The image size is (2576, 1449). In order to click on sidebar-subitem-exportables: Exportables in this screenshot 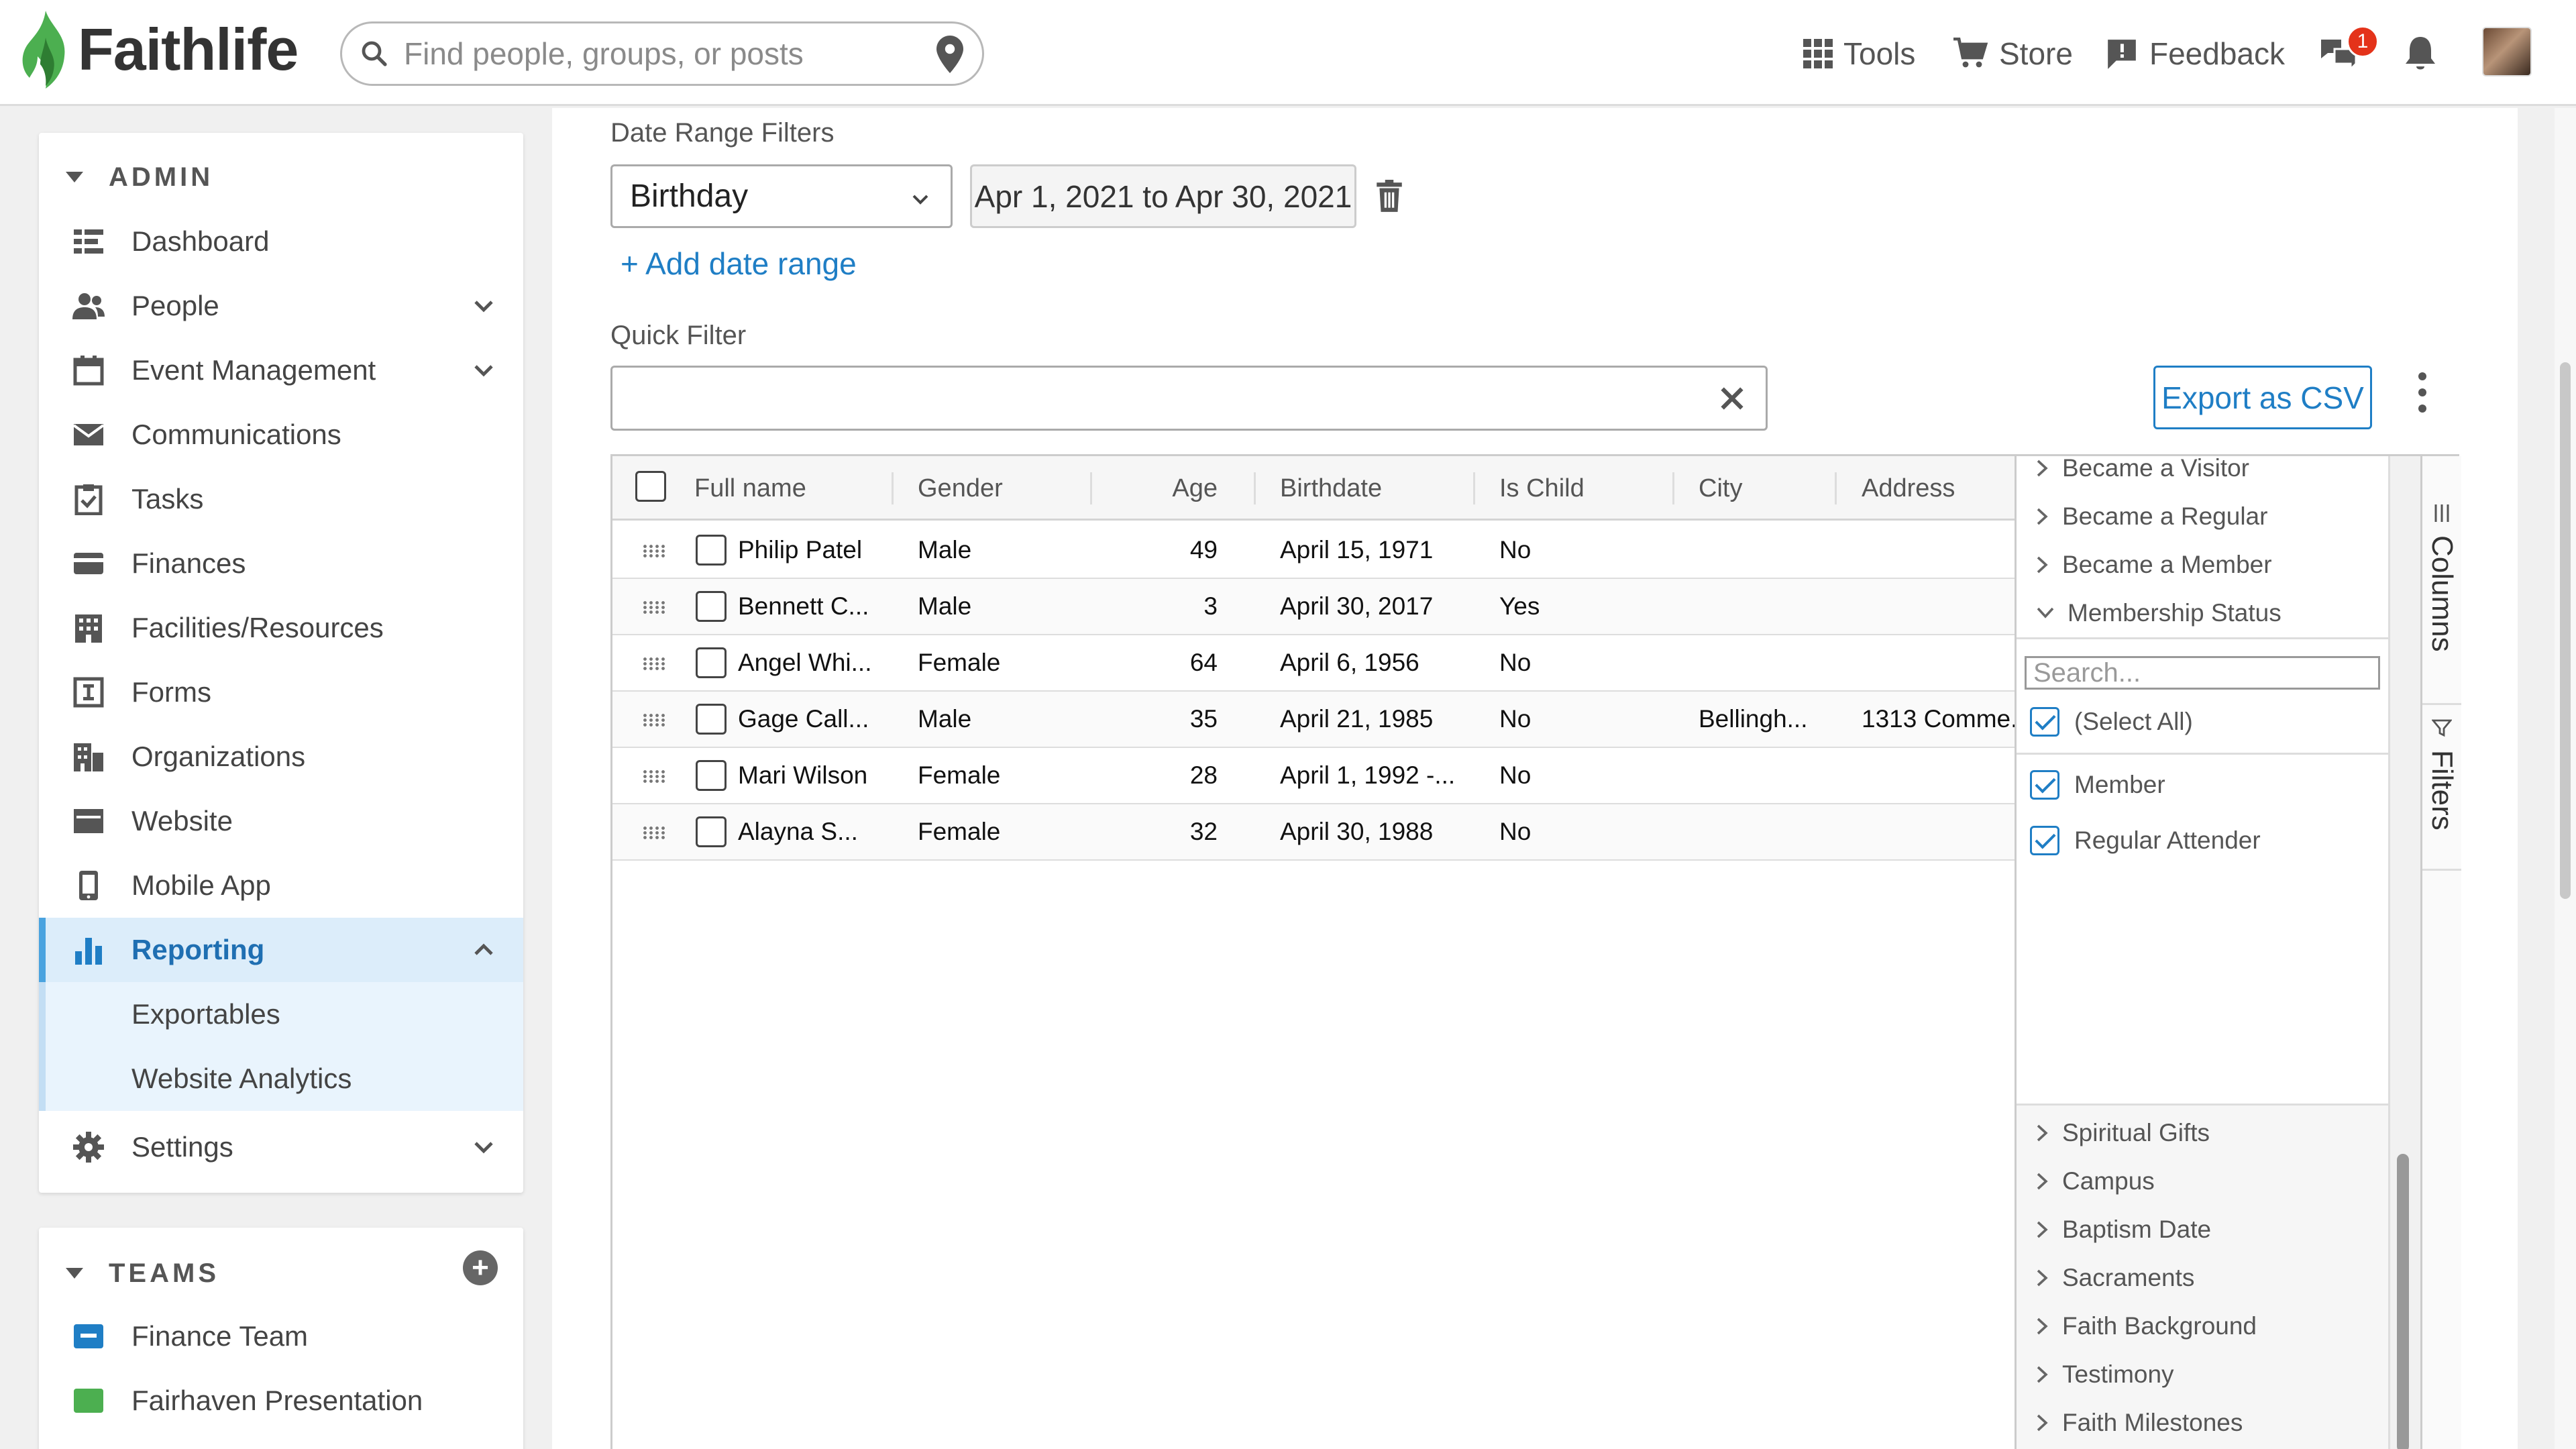, I will do `click(281, 1014)`.